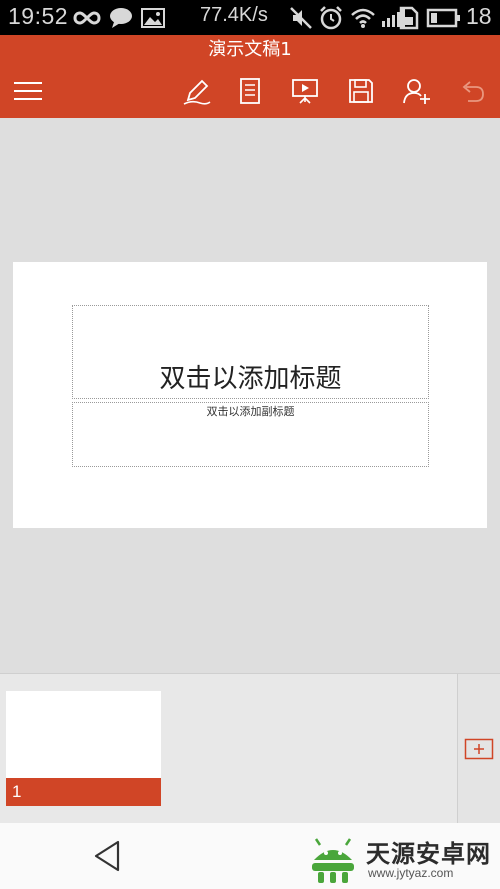 The width and height of the screenshot is (500, 889). What do you see at coordinates (411, 873) in the screenshot?
I see `watermark-url: www.jytyaz.com` at bounding box center [411, 873].